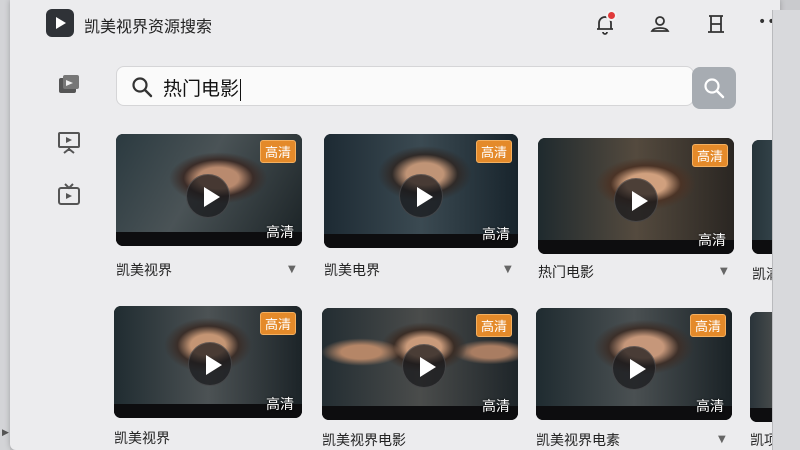 This screenshot has width=800, height=450. I want to click on app-title: 凯美视界资源搜索, so click(148, 26).